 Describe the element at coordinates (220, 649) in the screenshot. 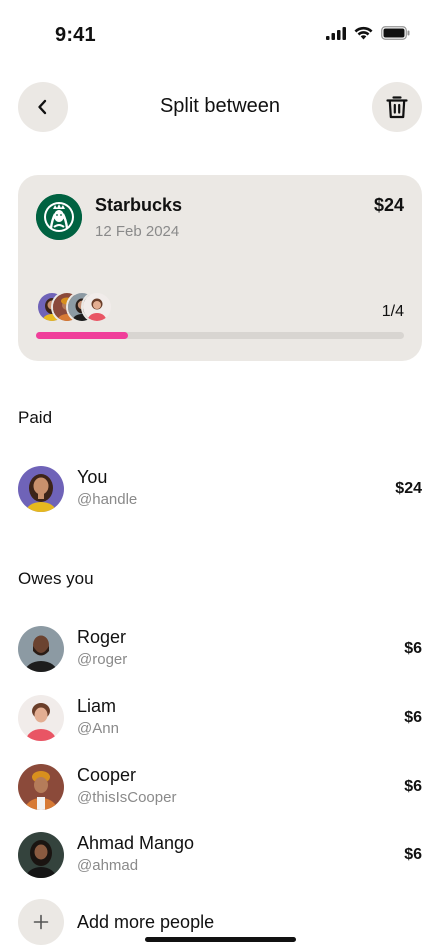

I see `person-row-roger: Roger @roger $6` at that location.